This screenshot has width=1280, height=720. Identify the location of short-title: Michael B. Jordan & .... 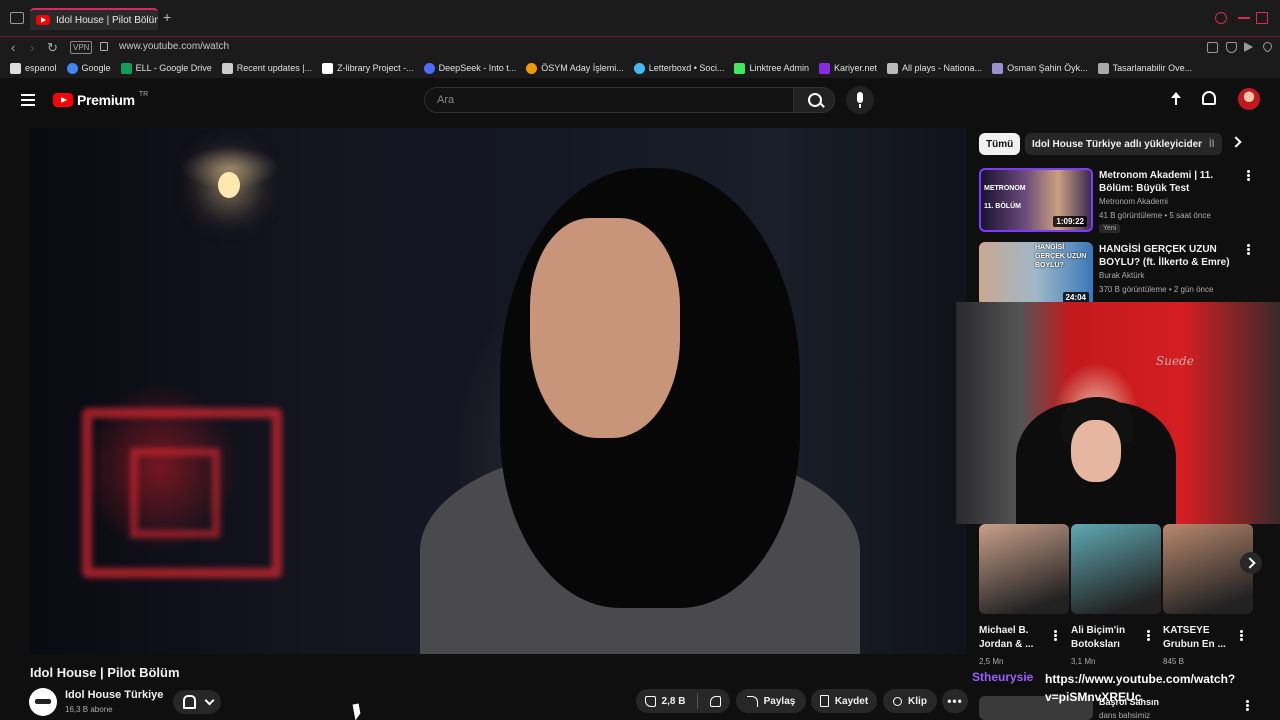
(1015, 638).